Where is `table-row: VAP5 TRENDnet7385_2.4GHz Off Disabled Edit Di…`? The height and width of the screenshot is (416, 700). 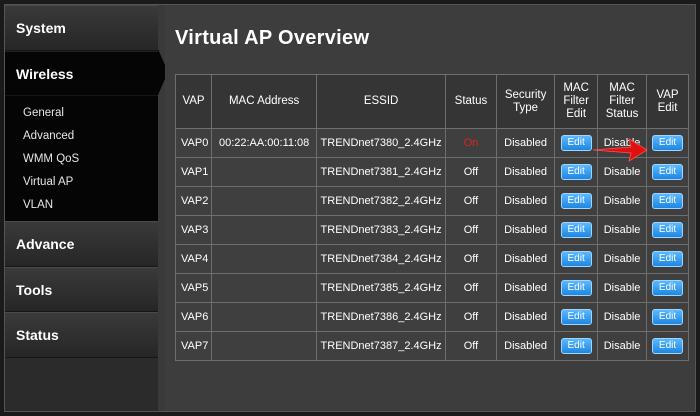 table-row: VAP5 TRENDnet7385_2.4GHz Off Disabled Edit Di… is located at coordinates (431, 288).